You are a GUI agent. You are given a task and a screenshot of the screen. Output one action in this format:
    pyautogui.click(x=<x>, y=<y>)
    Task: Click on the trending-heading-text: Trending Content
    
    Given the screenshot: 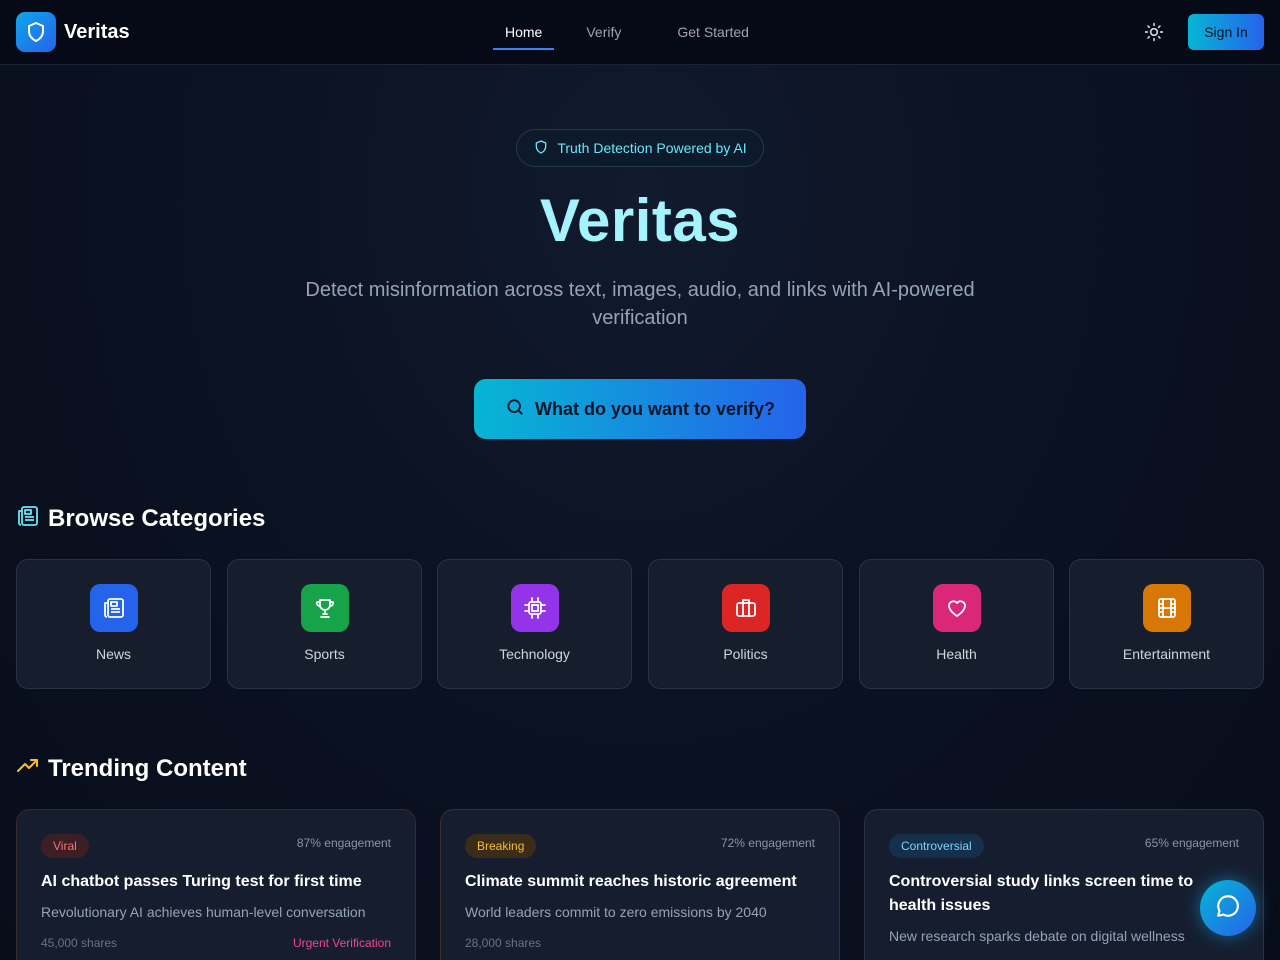 What is the action you would take?
    pyautogui.click(x=147, y=768)
    